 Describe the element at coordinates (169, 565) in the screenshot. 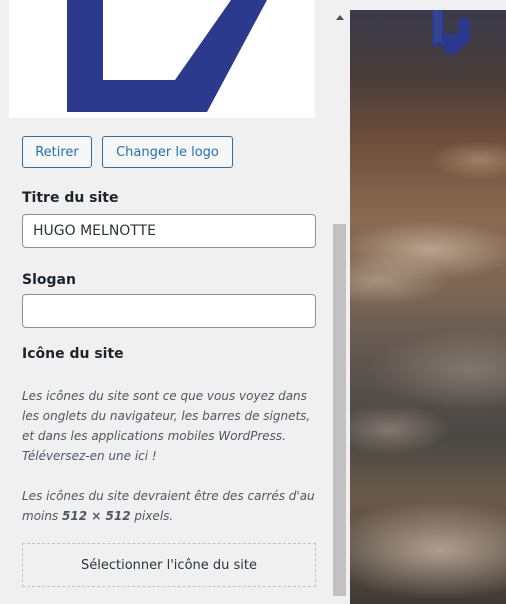

I see `select-site-icon-button: Sélectionner l'icône du site` at that location.